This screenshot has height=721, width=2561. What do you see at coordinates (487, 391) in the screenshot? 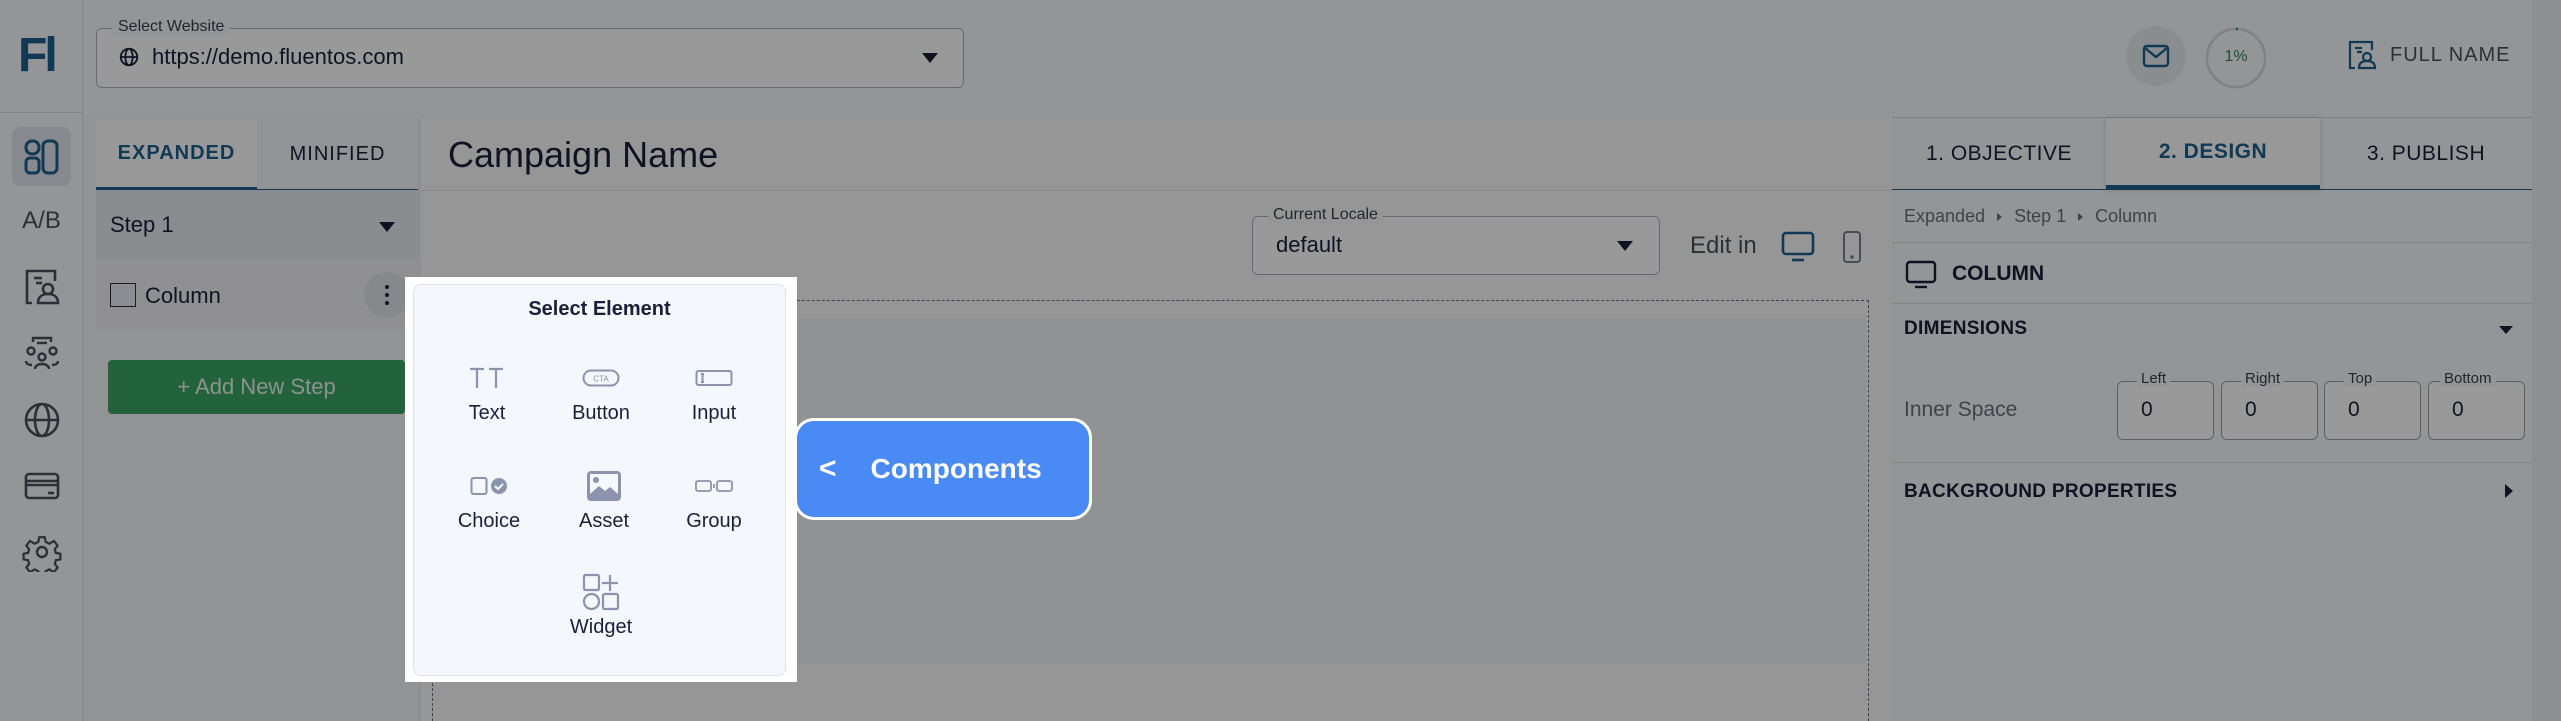
I see `element-option-text: Text` at bounding box center [487, 391].